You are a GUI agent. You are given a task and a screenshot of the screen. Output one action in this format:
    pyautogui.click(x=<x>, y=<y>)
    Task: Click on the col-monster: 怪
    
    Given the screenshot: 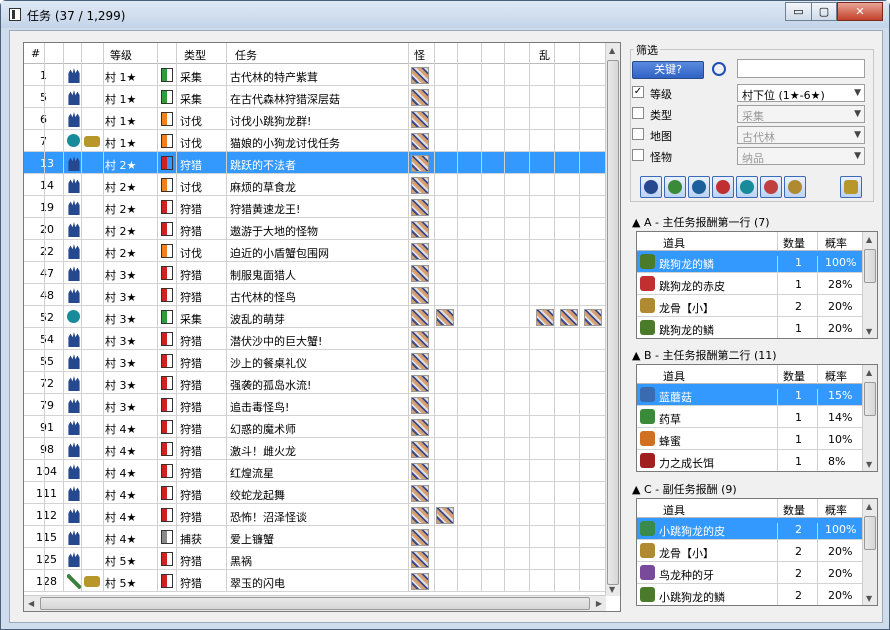 What is the action you would take?
    pyautogui.click(x=419, y=55)
    